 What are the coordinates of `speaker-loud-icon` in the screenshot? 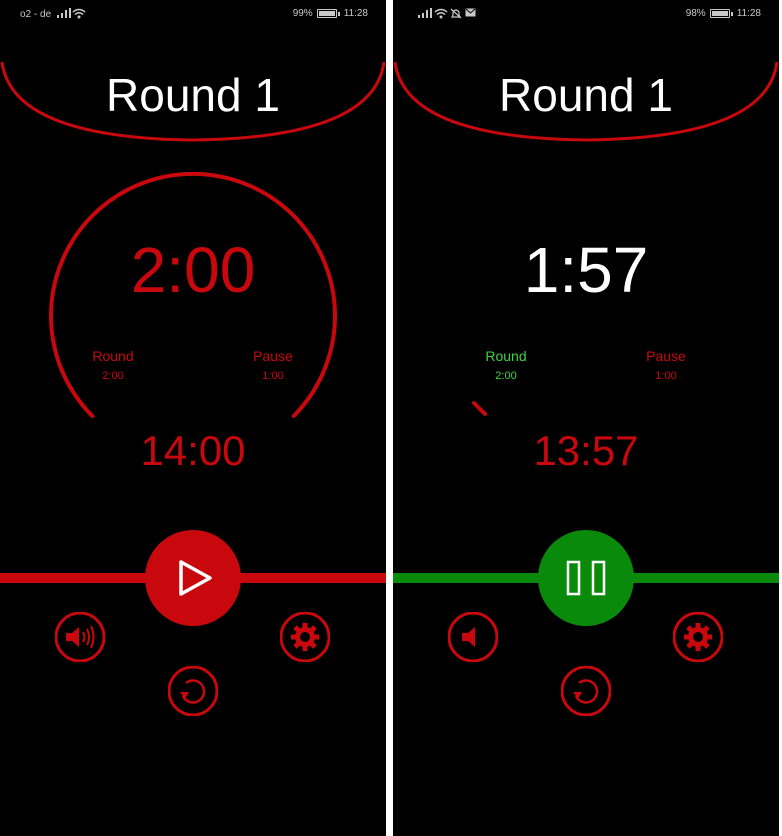 It's located at (80, 637).